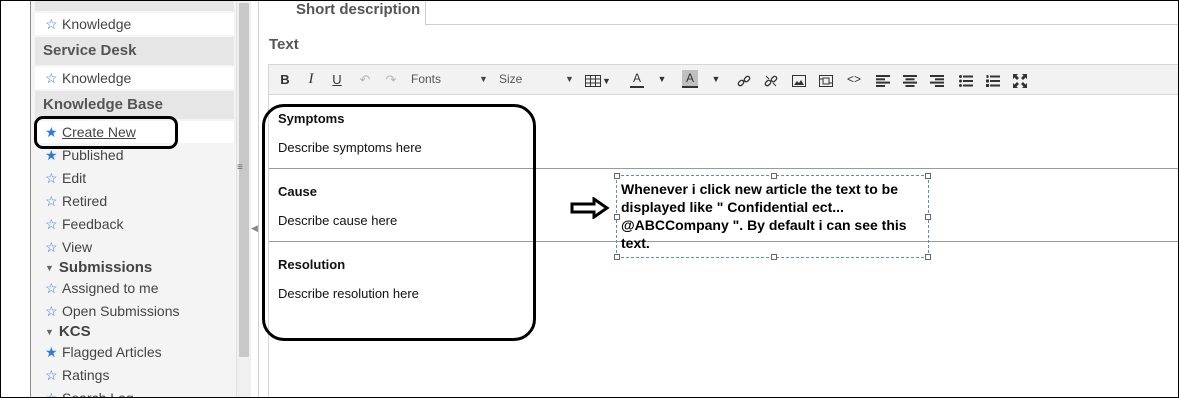 This screenshot has width=1179, height=398. Describe the element at coordinates (311, 79) in the screenshot. I see `italic-icon: I` at that location.